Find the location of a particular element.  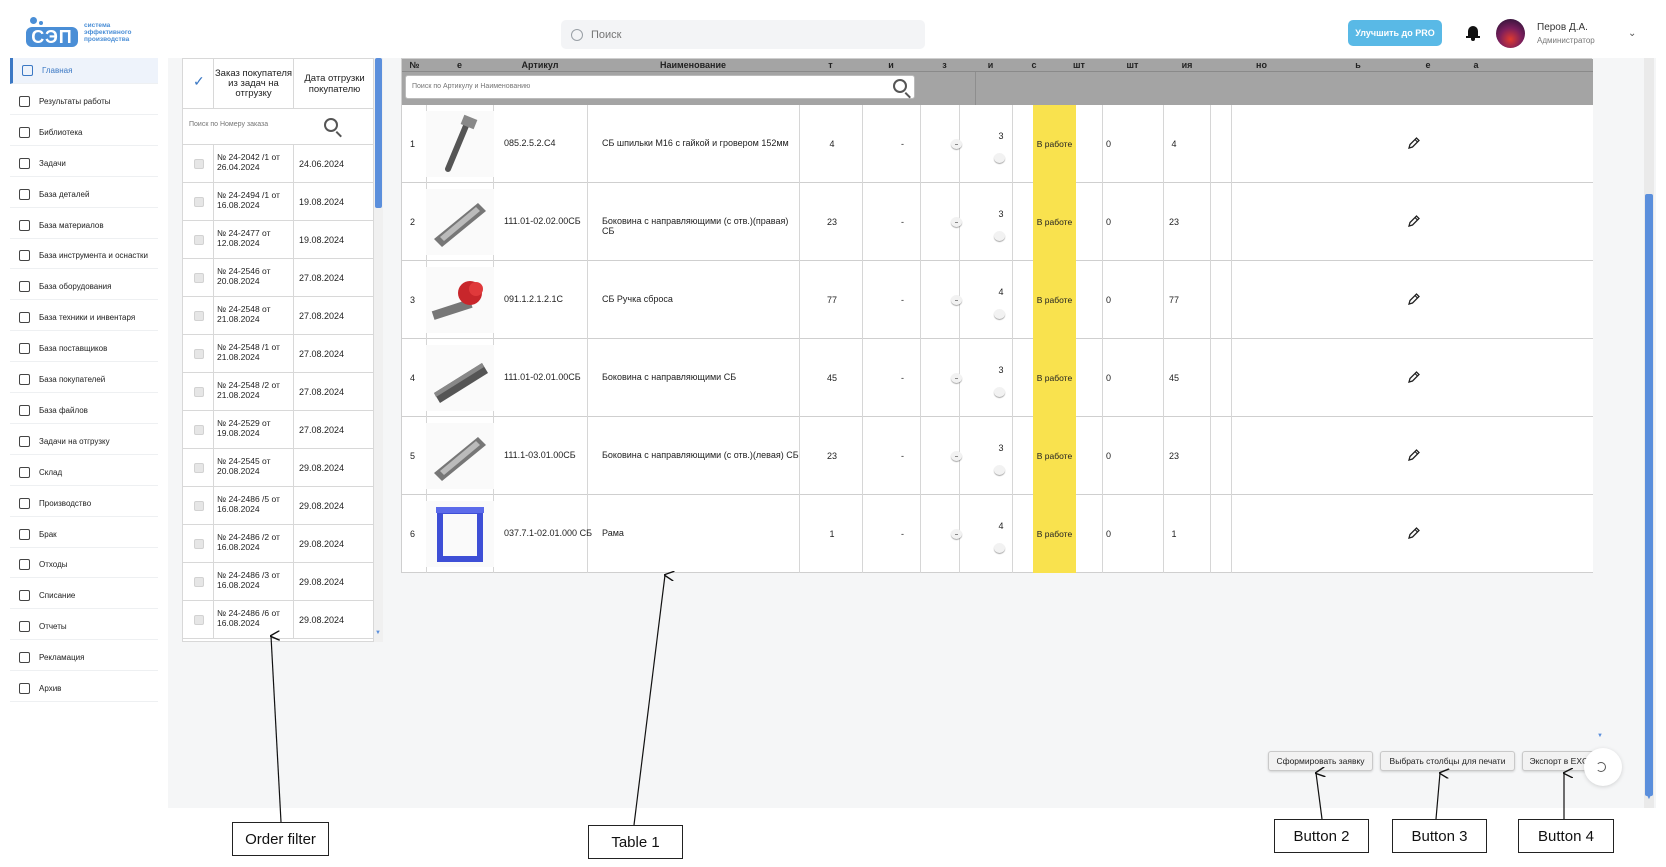

annotation-button3: Button 3 is located at coordinates (1439, 836).